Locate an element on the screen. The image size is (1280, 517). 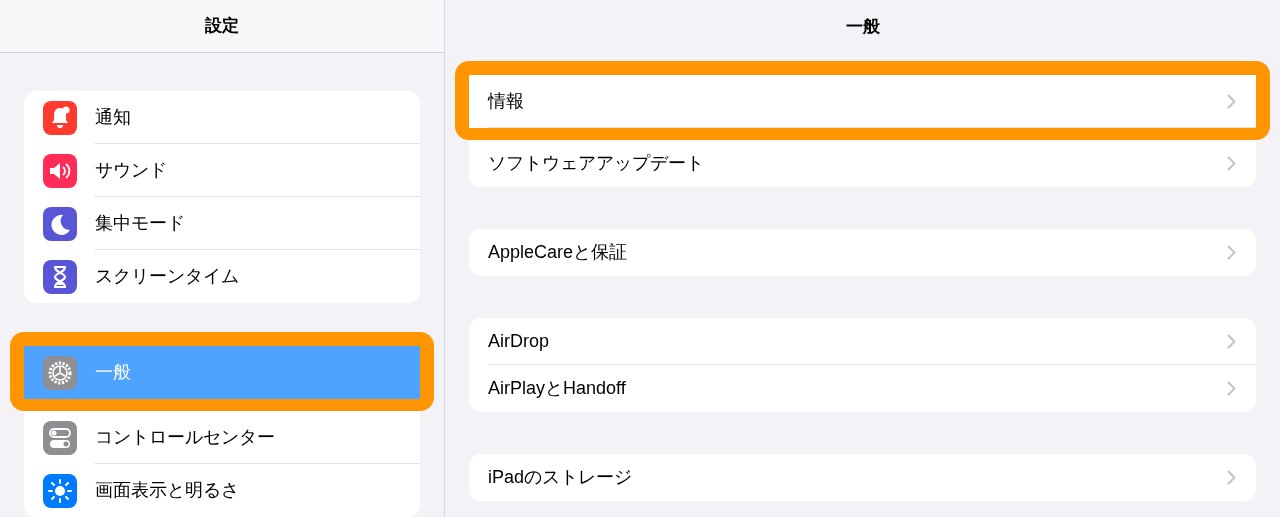
settings-row: ソフトウェアアップデート is located at coordinates (862, 163).